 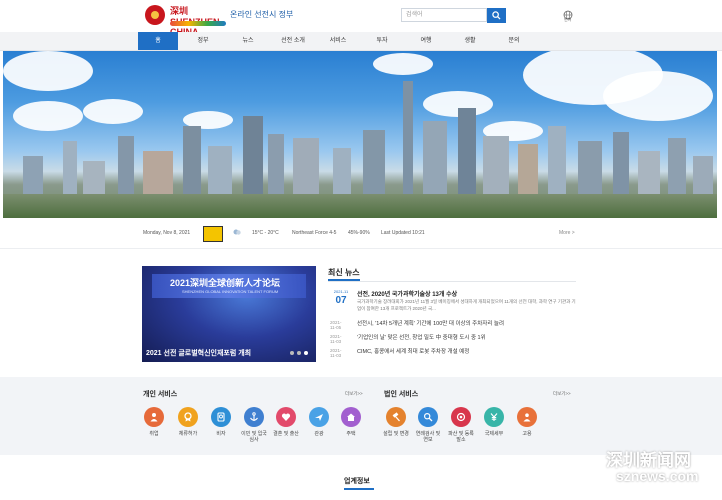 What do you see at coordinates (338, 41) in the screenshot?
I see `nav-item-services: 서비스` at bounding box center [338, 41].